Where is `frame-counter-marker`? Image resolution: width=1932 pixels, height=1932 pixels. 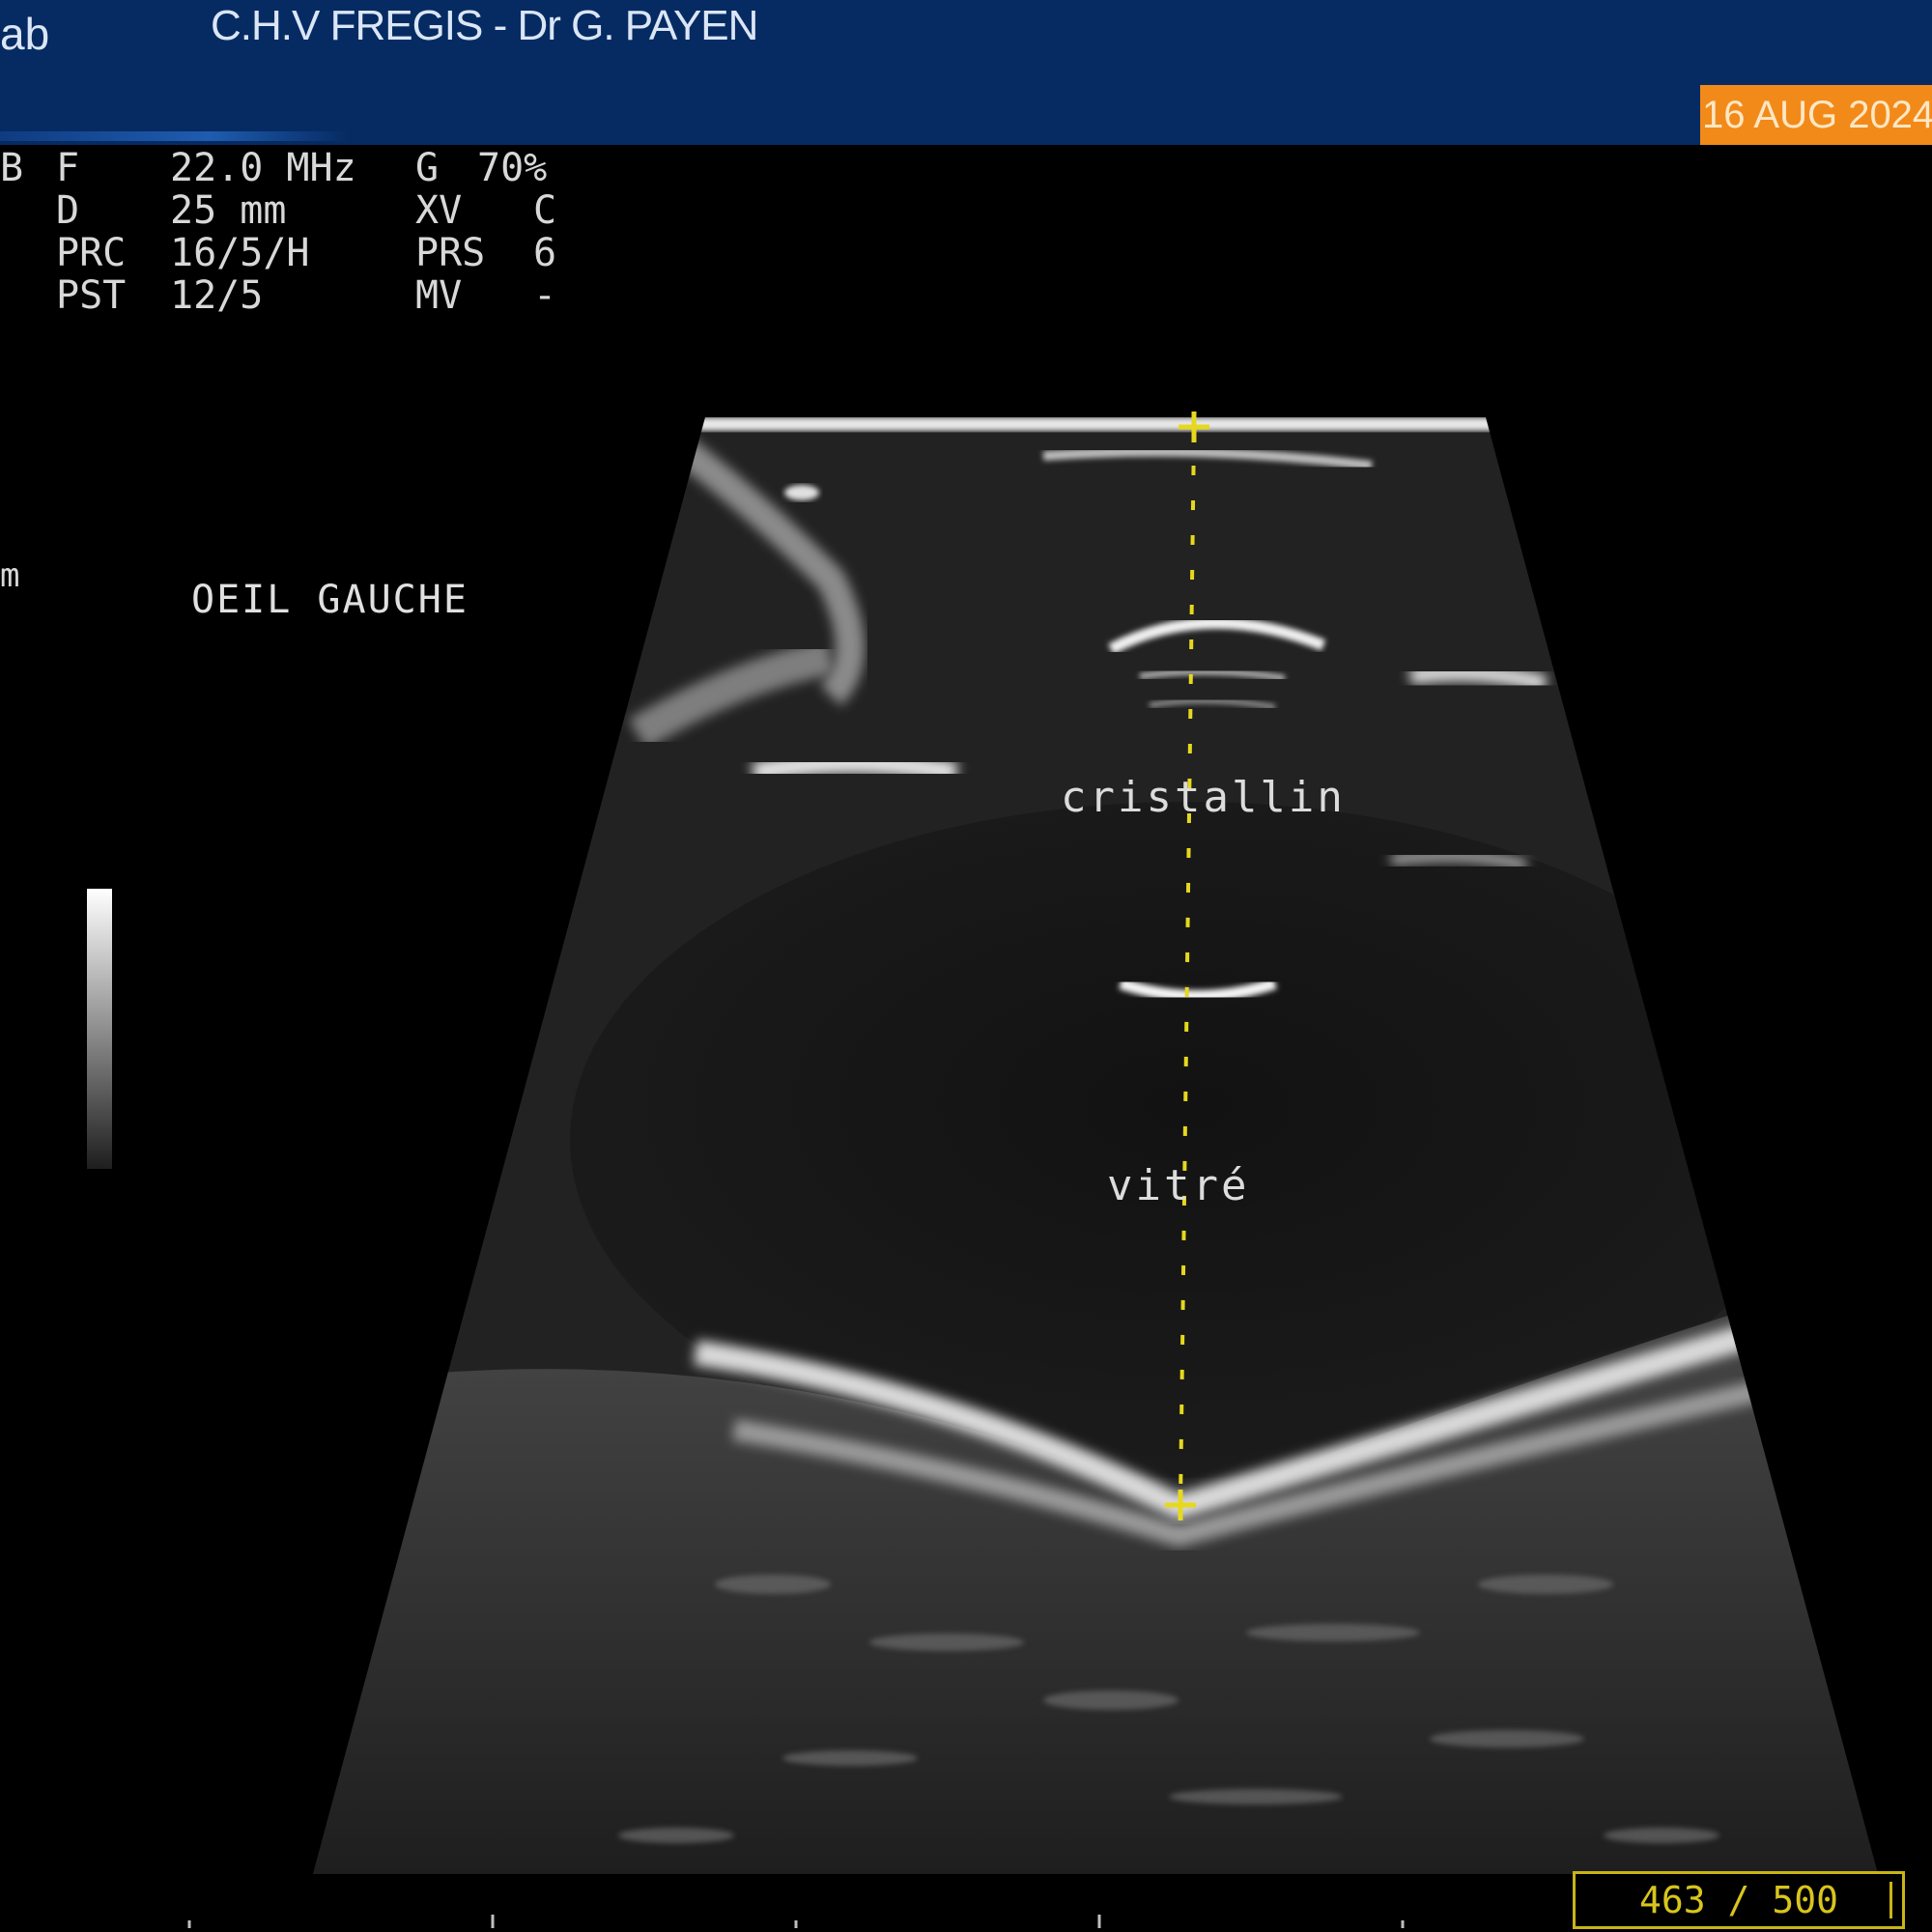 frame-counter-marker is located at coordinates (1890, 1900).